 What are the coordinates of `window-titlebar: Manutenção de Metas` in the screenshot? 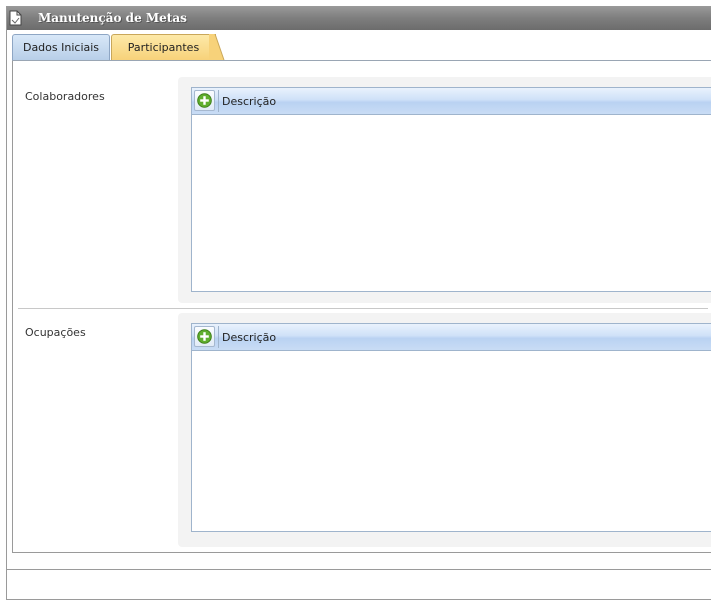 It's located at (359, 18).